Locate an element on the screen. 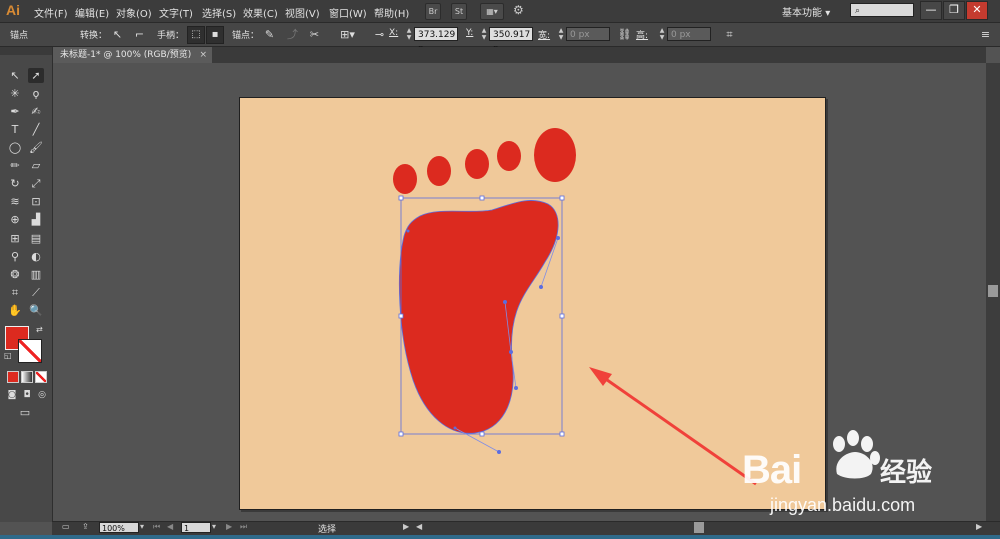  previous-artboard-icon: ◀ is located at coordinates (170, 526).